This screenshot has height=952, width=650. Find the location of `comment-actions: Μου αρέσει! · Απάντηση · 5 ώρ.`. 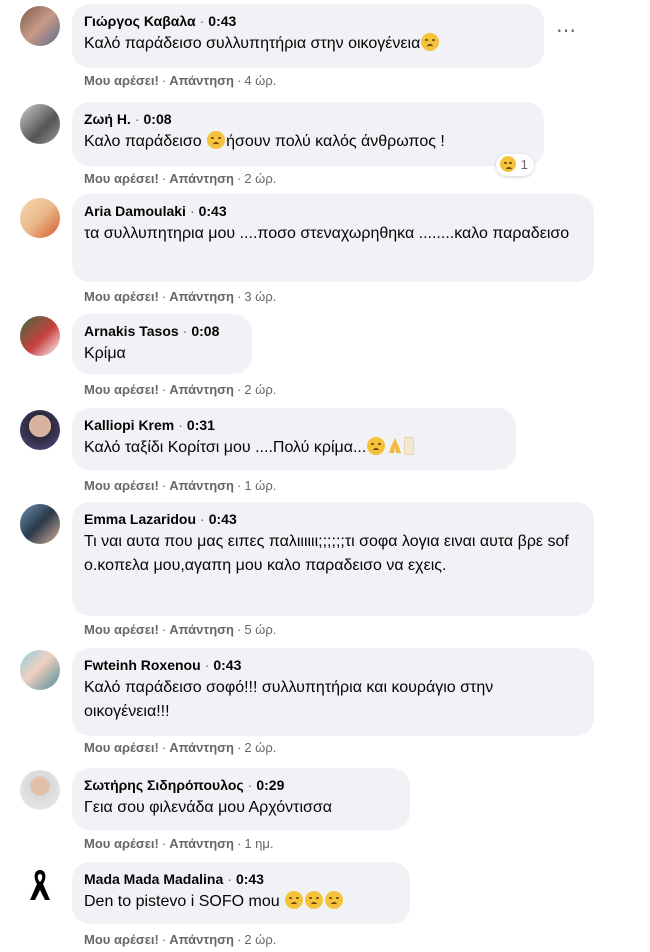

comment-actions: Μου αρέσει! · Απάντηση · 5 ώρ. is located at coordinates (180, 629).